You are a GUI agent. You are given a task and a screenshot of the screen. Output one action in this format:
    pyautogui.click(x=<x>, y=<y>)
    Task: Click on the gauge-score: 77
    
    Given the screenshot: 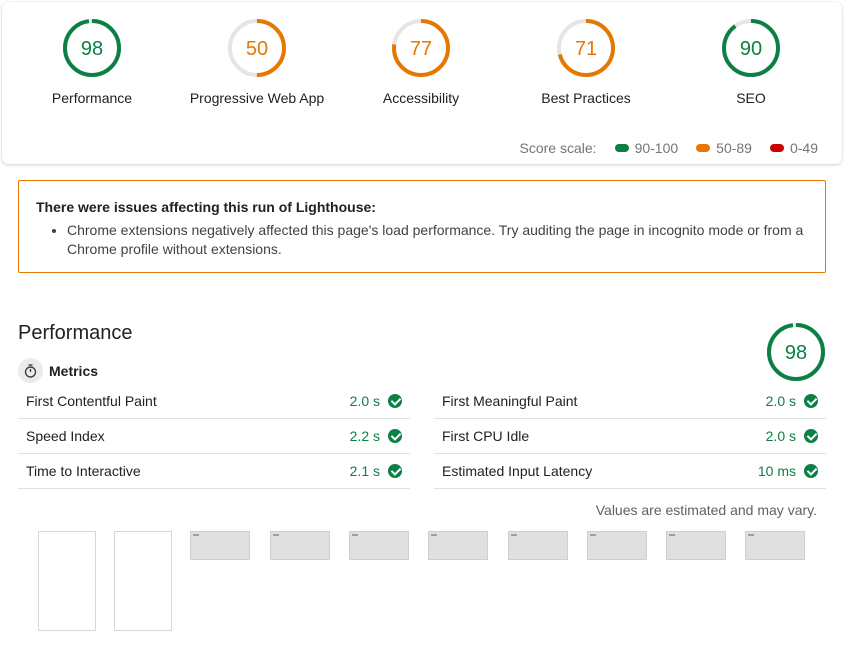 What is the action you would take?
    pyautogui.click(x=421, y=49)
    